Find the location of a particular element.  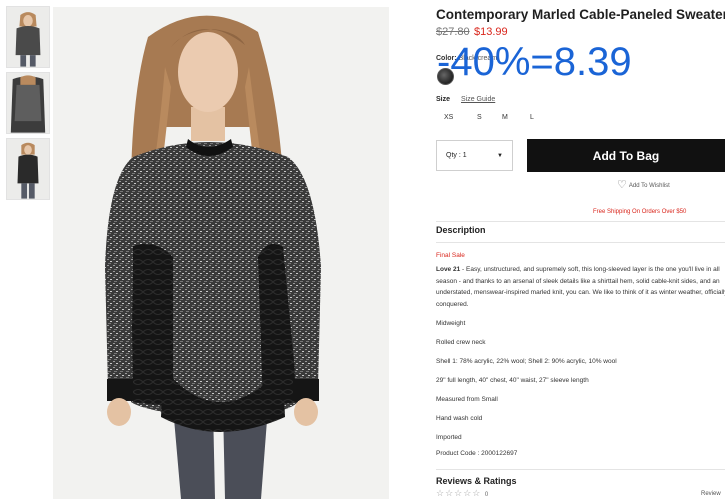

thumbnail-closeup is located at coordinates (28, 103).